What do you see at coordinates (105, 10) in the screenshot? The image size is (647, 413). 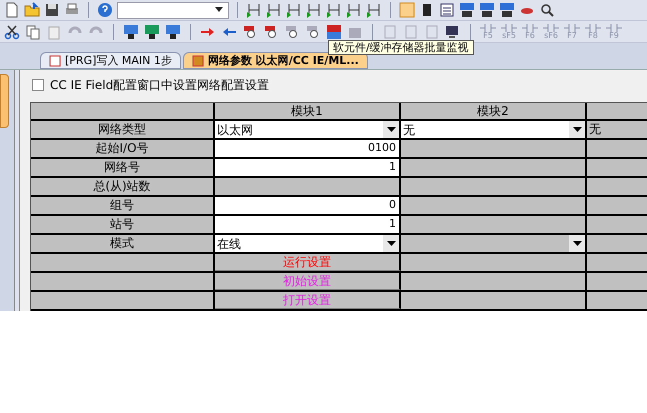 I see `help-icon` at bounding box center [105, 10].